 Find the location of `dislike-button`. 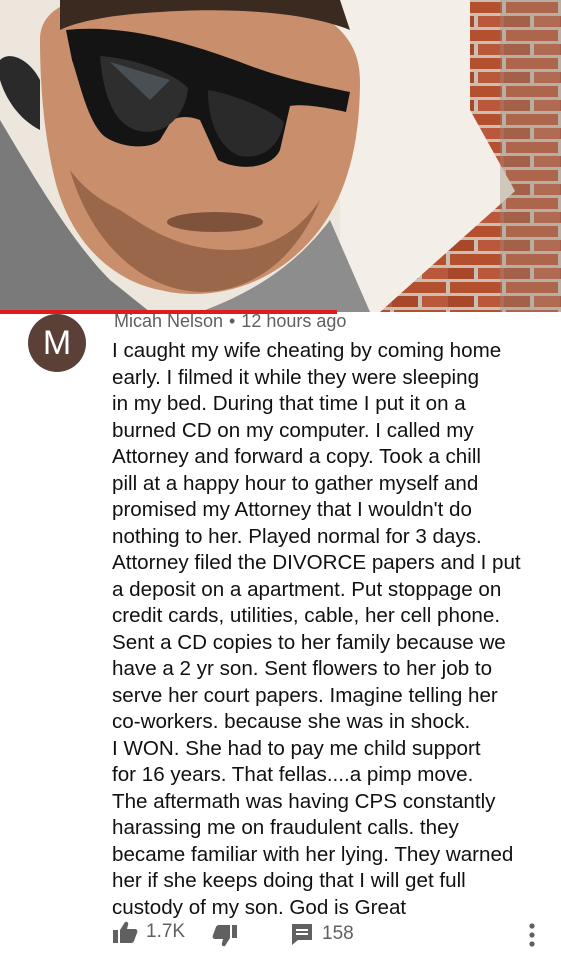

dislike-button is located at coordinates (225, 936).